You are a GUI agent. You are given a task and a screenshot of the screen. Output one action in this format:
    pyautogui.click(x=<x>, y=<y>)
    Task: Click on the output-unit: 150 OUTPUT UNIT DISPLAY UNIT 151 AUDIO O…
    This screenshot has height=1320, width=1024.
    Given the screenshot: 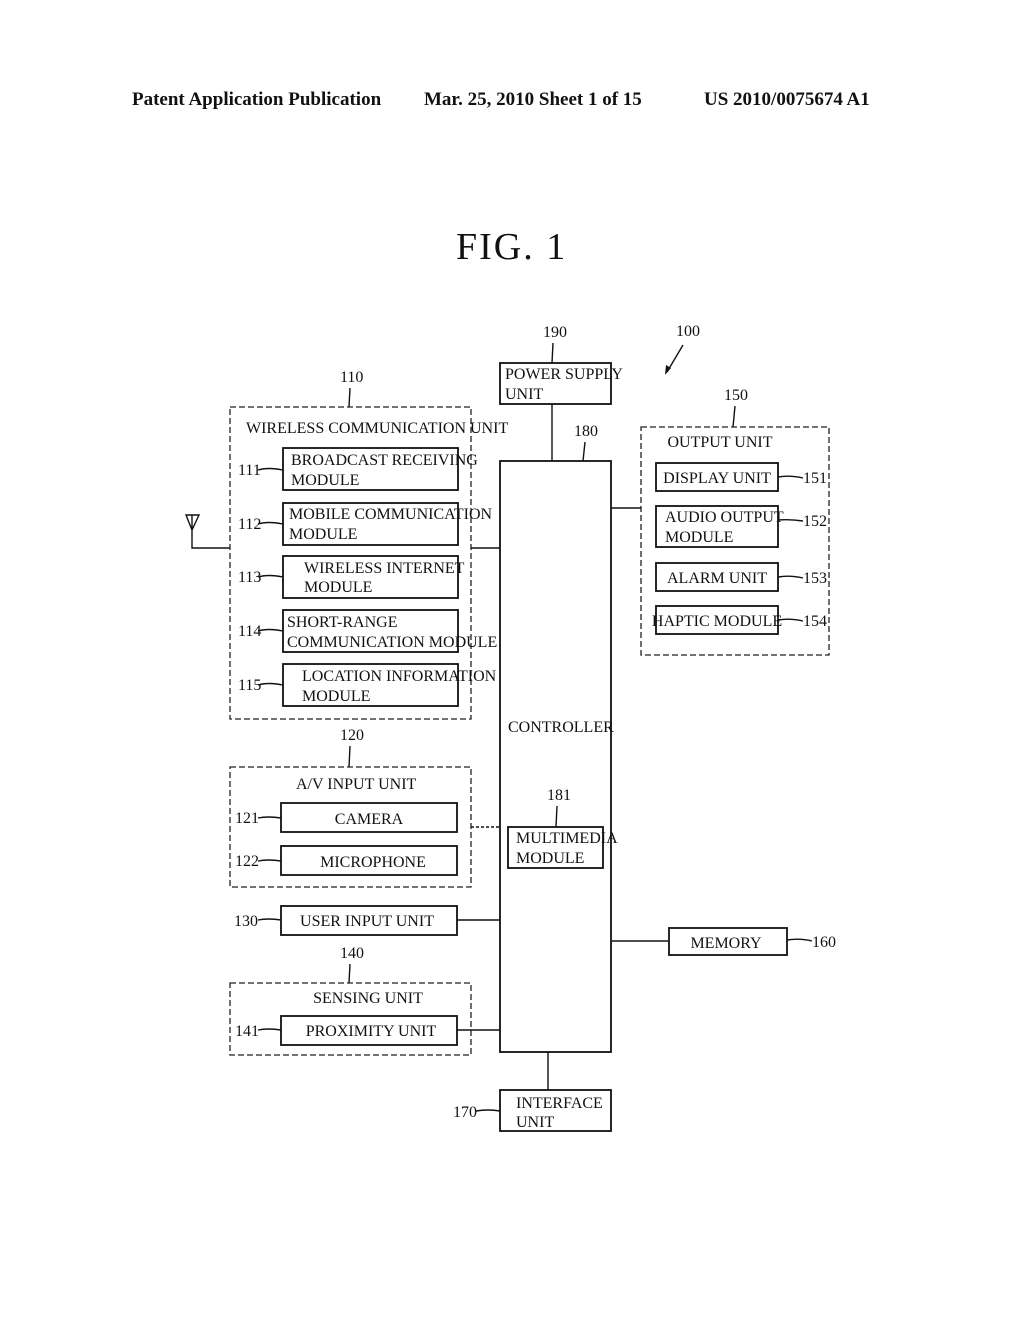 What is the action you would take?
    pyautogui.click(x=735, y=521)
    